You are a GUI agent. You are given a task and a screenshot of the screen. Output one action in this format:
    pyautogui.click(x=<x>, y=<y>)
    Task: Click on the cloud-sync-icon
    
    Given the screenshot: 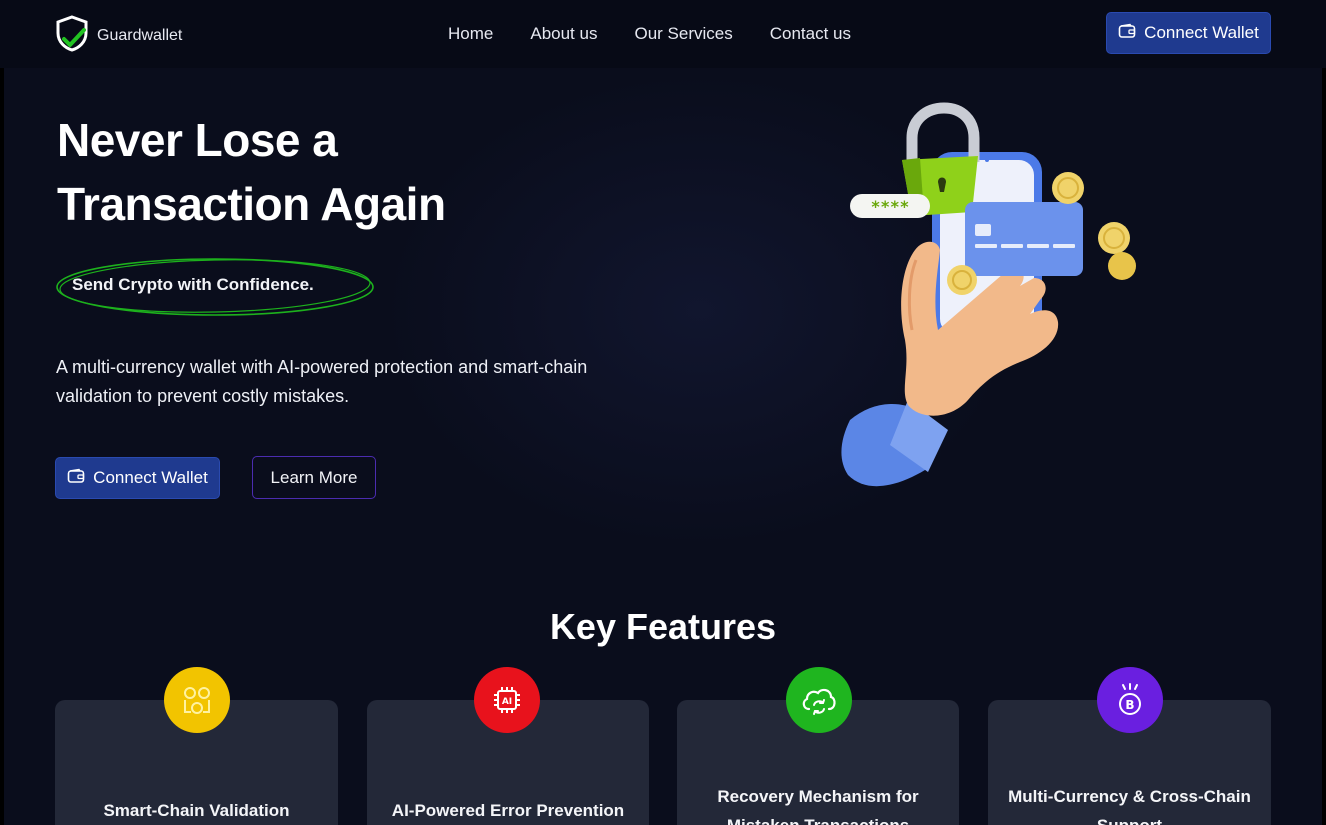 What is the action you would take?
    pyautogui.click(x=819, y=700)
    